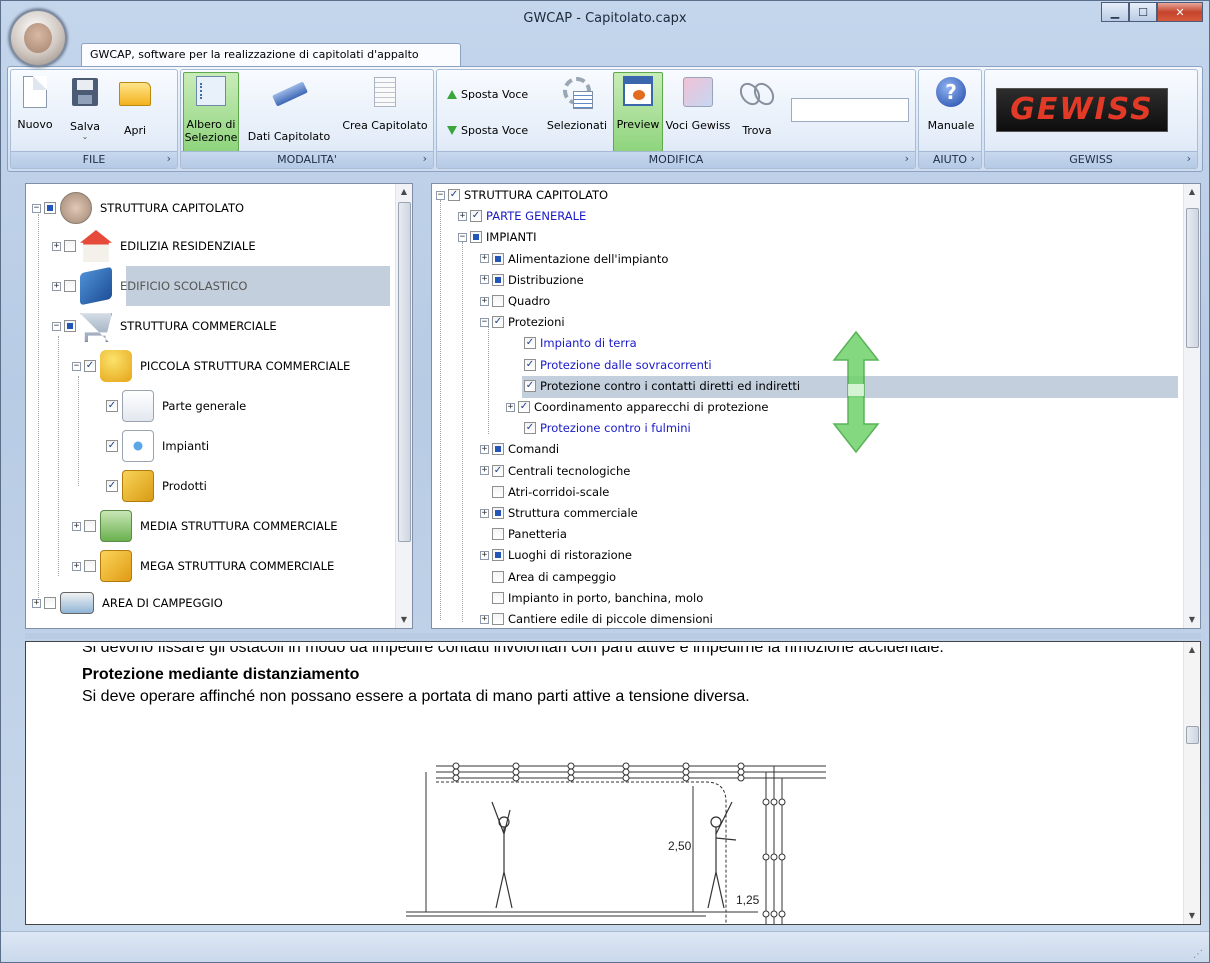 Image resolution: width=1210 pixels, height=963 pixels. What do you see at coordinates (497, 237) in the screenshot?
I see `tree-node: − IMPIANTI` at bounding box center [497, 237].